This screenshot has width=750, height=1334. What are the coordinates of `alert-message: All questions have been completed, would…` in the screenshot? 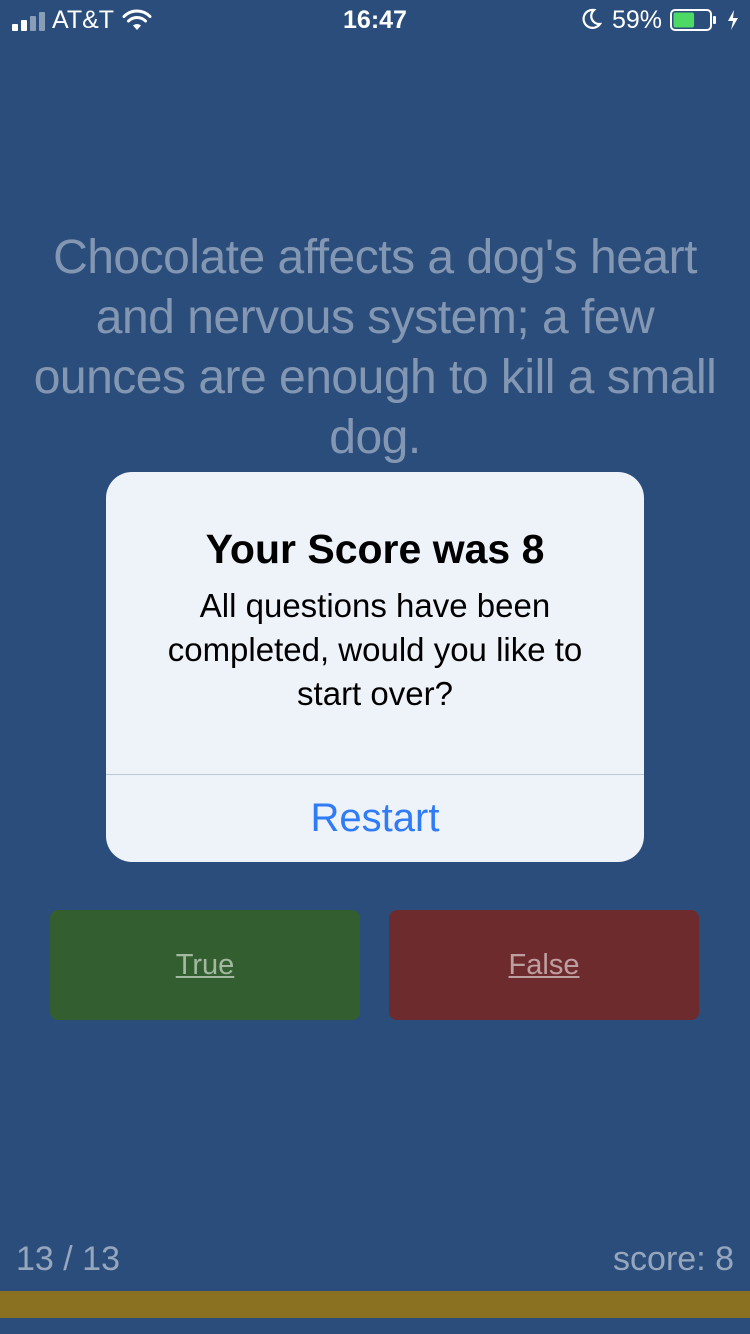 It's located at (375, 649).